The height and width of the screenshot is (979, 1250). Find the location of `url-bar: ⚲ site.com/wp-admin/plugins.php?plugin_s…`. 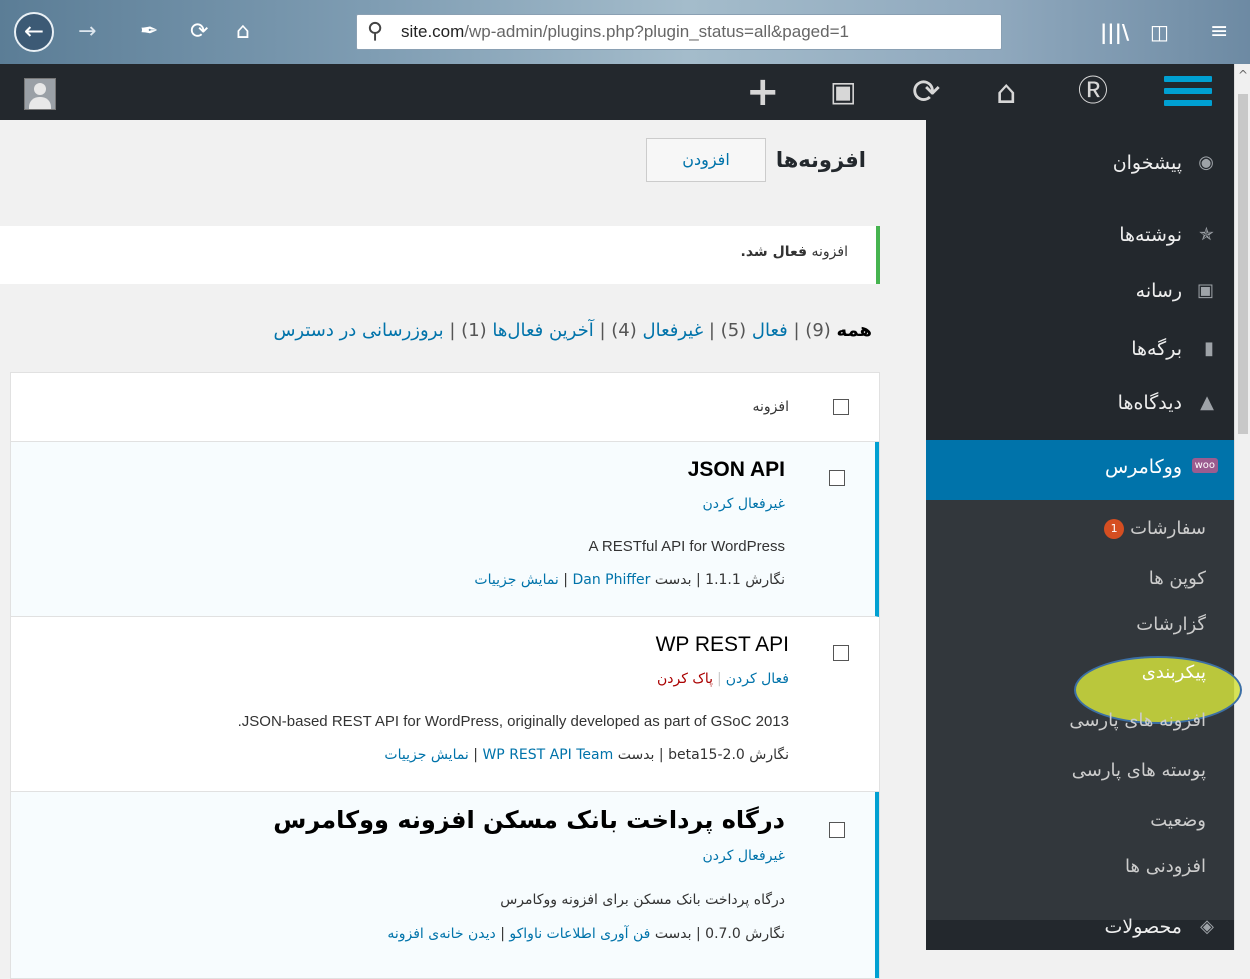

url-bar: ⚲ site.com/wp-admin/plugins.php?plugin_s… is located at coordinates (679, 32).